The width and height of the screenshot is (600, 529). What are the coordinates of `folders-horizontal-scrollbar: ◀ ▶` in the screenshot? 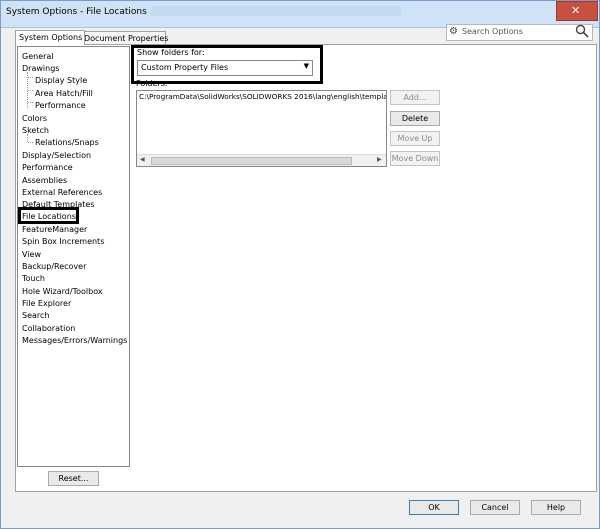 It's located at (261, 160).